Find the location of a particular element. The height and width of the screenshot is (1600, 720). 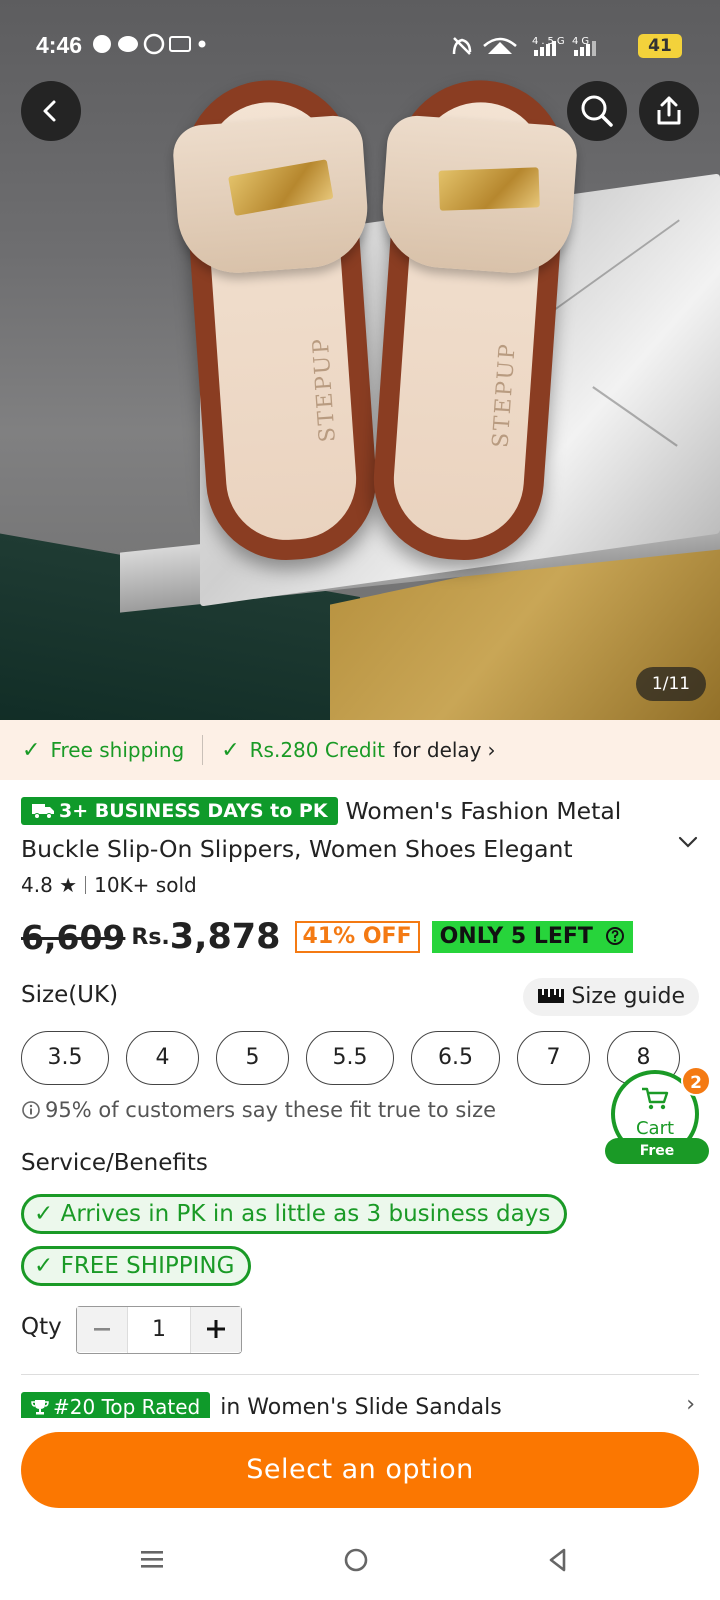

trophy-icon is located at coordinates (40, 1407).